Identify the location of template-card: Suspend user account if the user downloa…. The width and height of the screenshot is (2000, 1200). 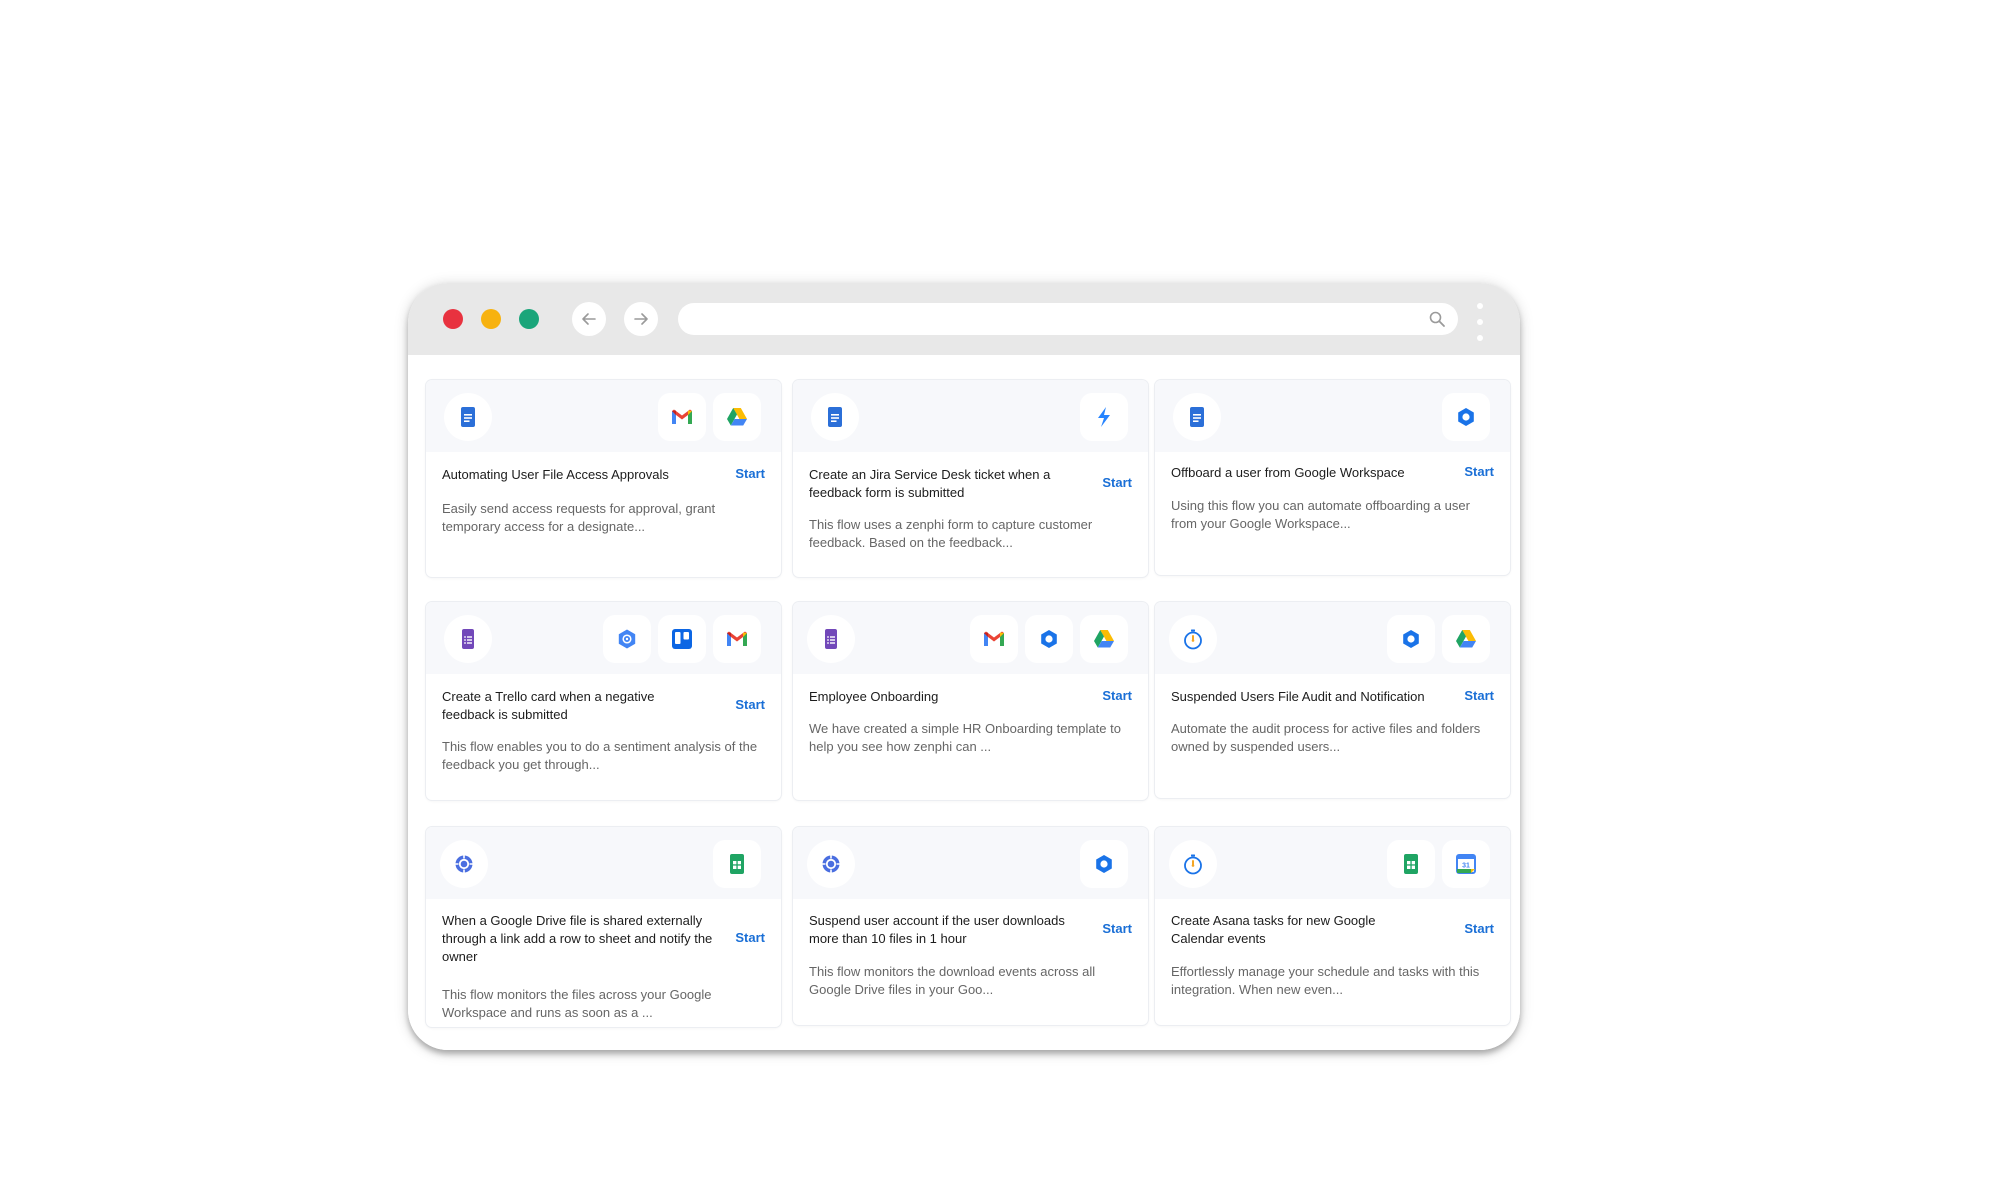
(970, 926).